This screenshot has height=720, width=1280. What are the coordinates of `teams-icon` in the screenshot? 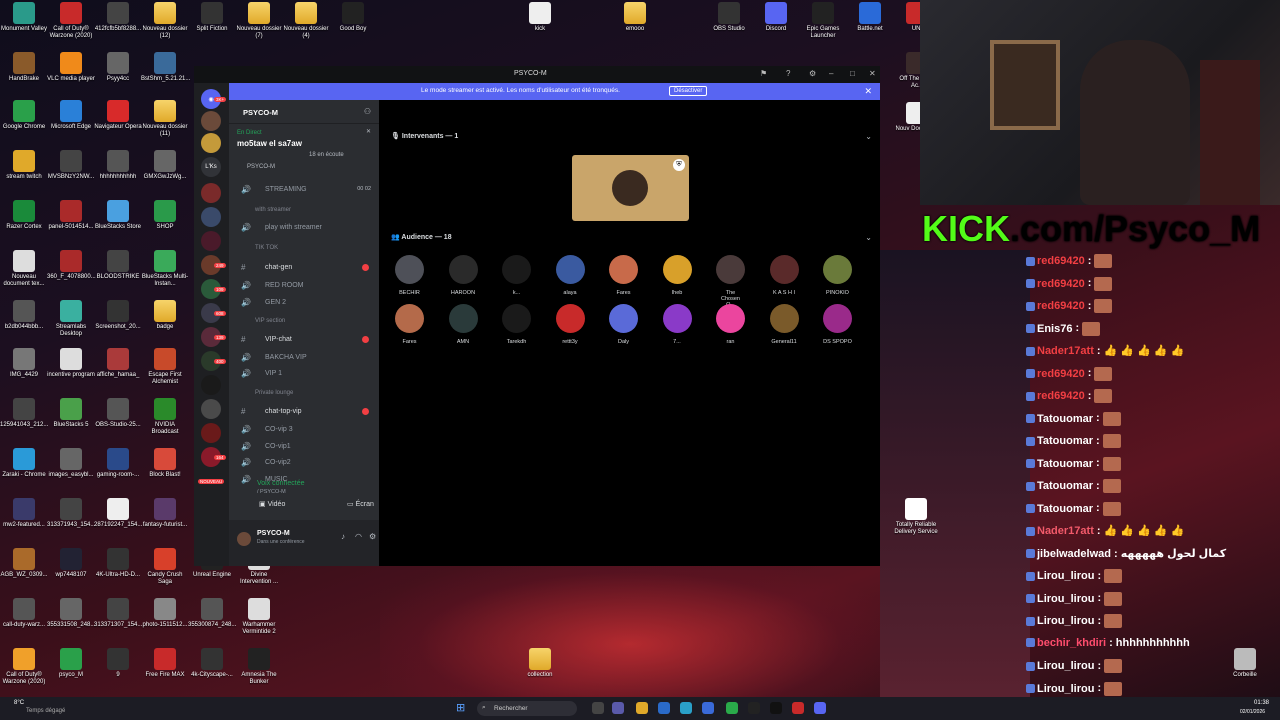 It's located at (618, 708).